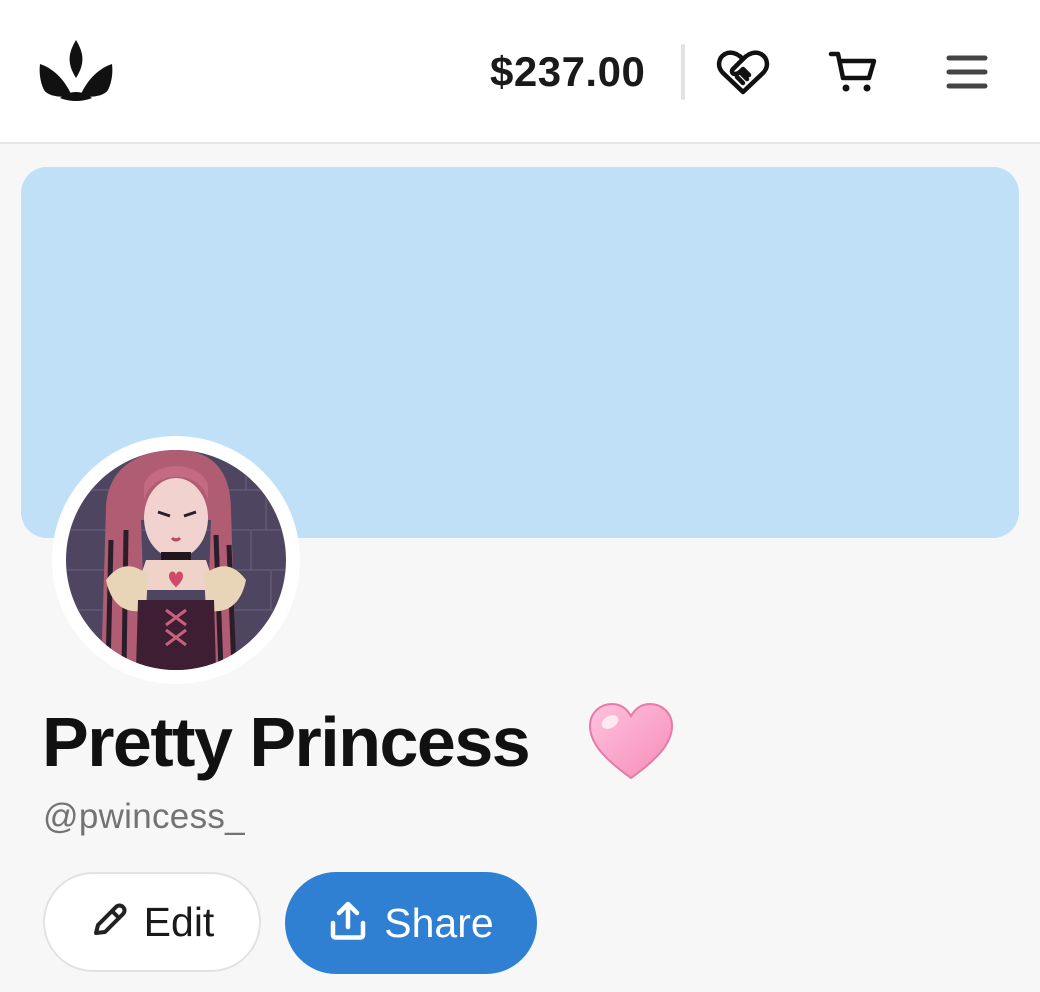 The width and height of the screenshot is (1040, 992). Describe the element at coordinates (286, 742) in the screenshot. I see `display-name: Pretty Princess` at that location.